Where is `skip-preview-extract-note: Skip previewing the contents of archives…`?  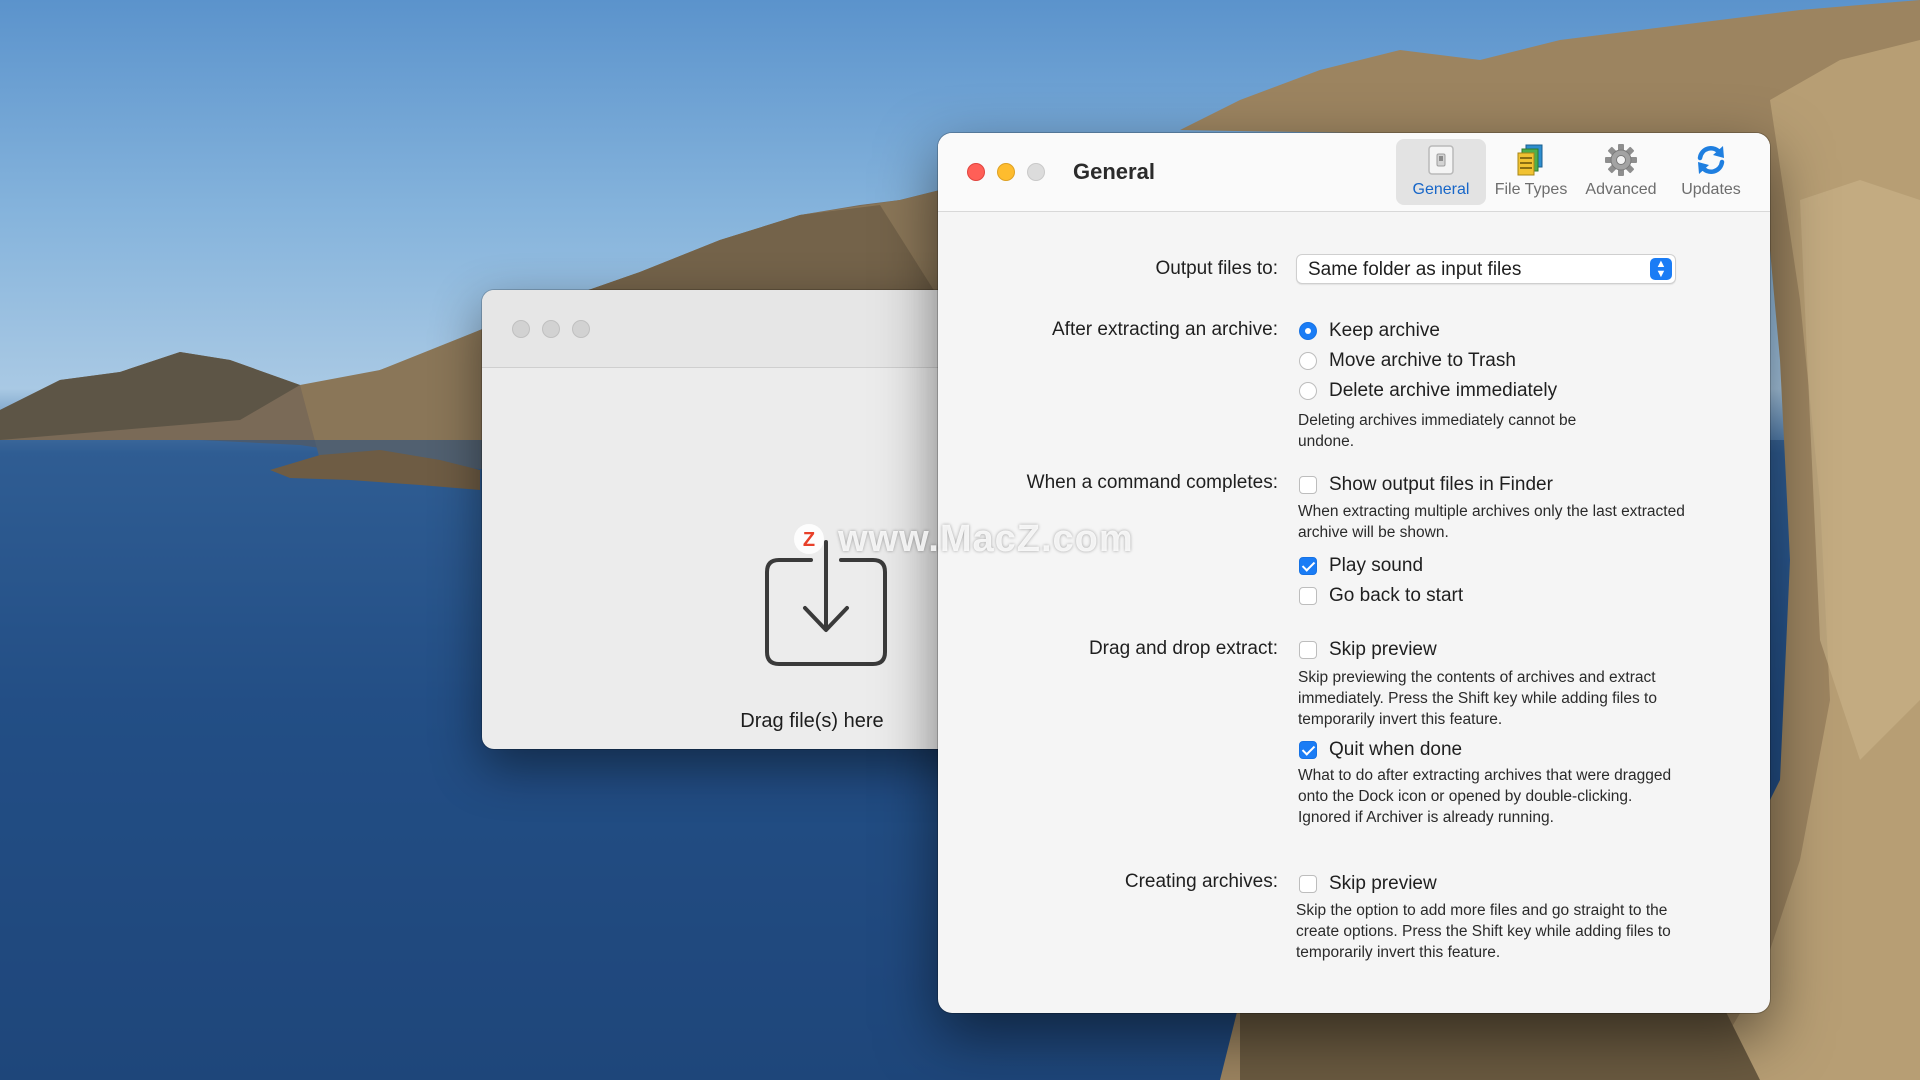 skip-preview-extract-note: Skip previewing the contents of archives… is located at coordinates (1477, 698).